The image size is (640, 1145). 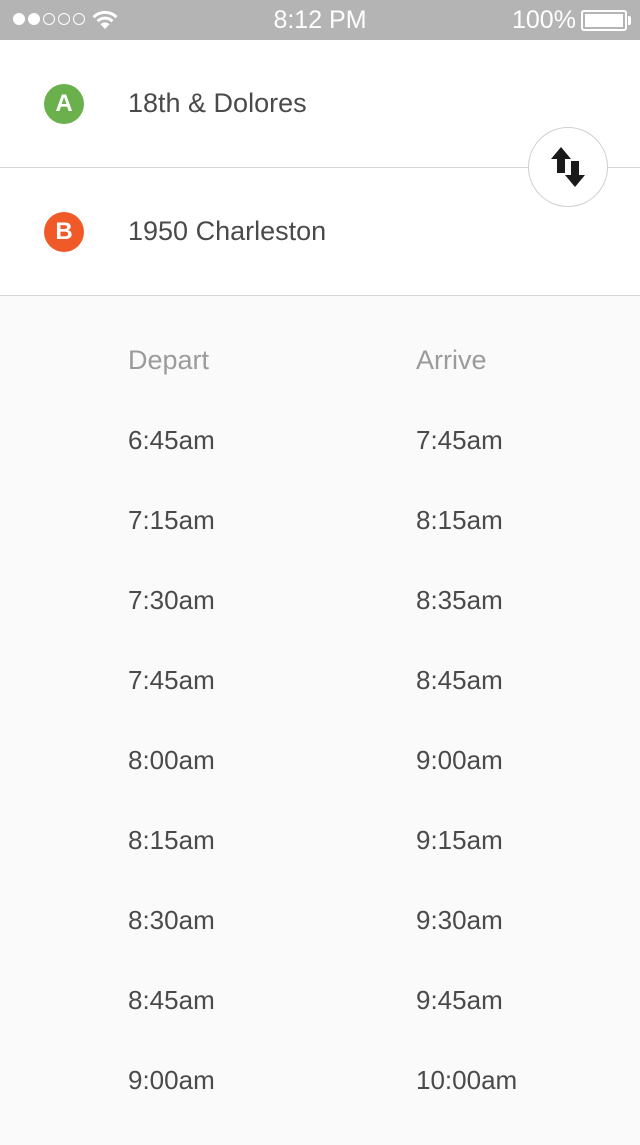 What do you see at coordinates (320, 705) in the screenshot?
I see `schedule-row: 7:45am 8:45am` at bounding box center [320, 705].